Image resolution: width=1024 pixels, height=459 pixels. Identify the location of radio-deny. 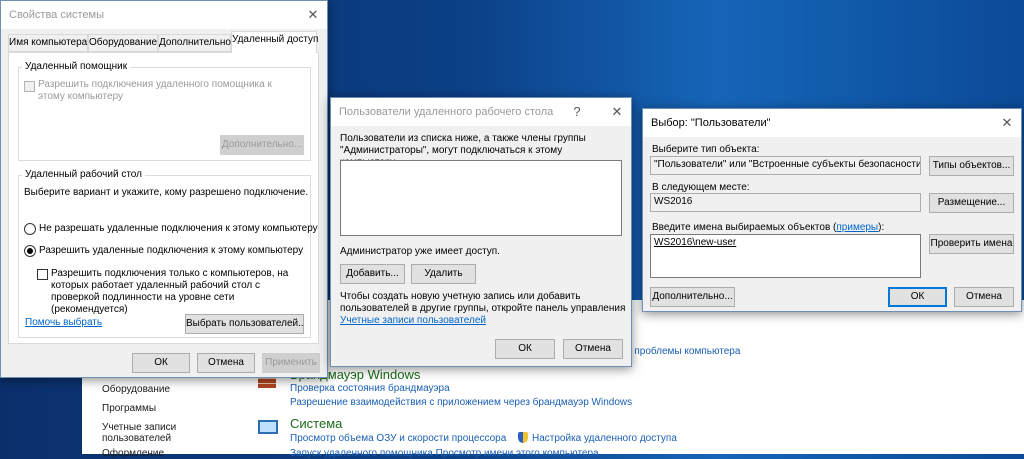
(30, 229).